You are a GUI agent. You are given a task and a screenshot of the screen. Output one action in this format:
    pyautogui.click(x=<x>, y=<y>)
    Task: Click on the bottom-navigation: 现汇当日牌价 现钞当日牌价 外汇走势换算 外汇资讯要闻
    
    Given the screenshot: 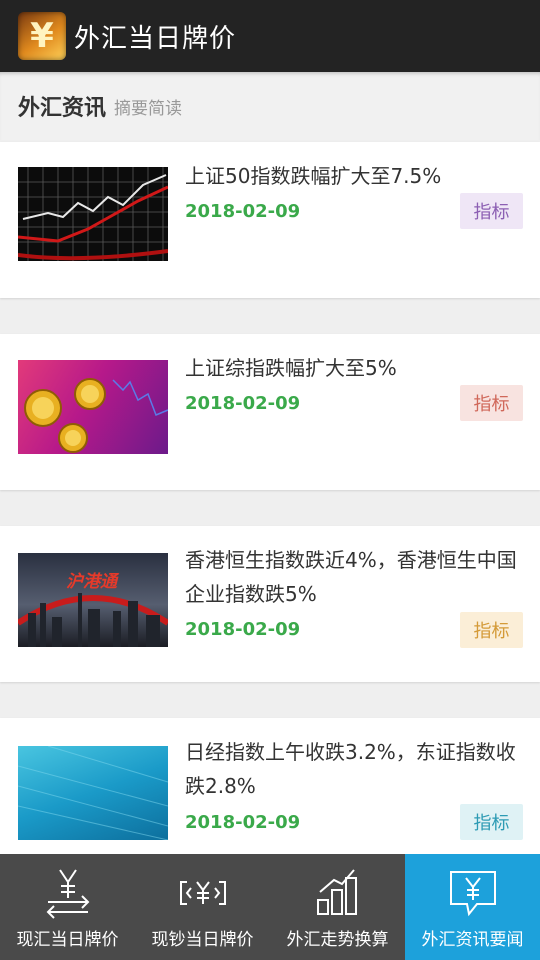 What is the action you would take?
    pyautogui.click(x=270, y=907)
    